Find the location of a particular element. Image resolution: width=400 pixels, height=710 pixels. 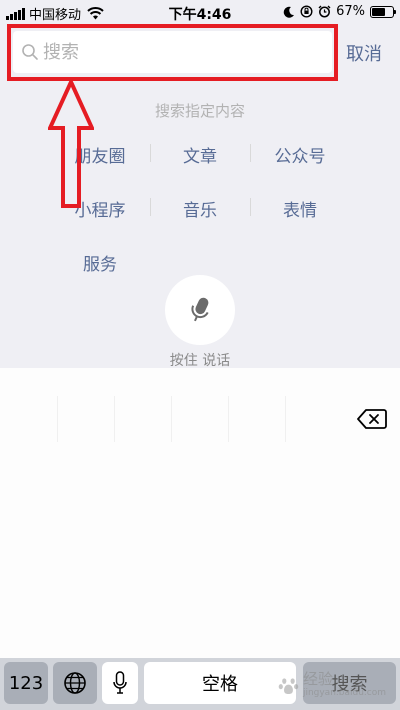

category-stickers: 表情 is located at coordinates (300, 208).